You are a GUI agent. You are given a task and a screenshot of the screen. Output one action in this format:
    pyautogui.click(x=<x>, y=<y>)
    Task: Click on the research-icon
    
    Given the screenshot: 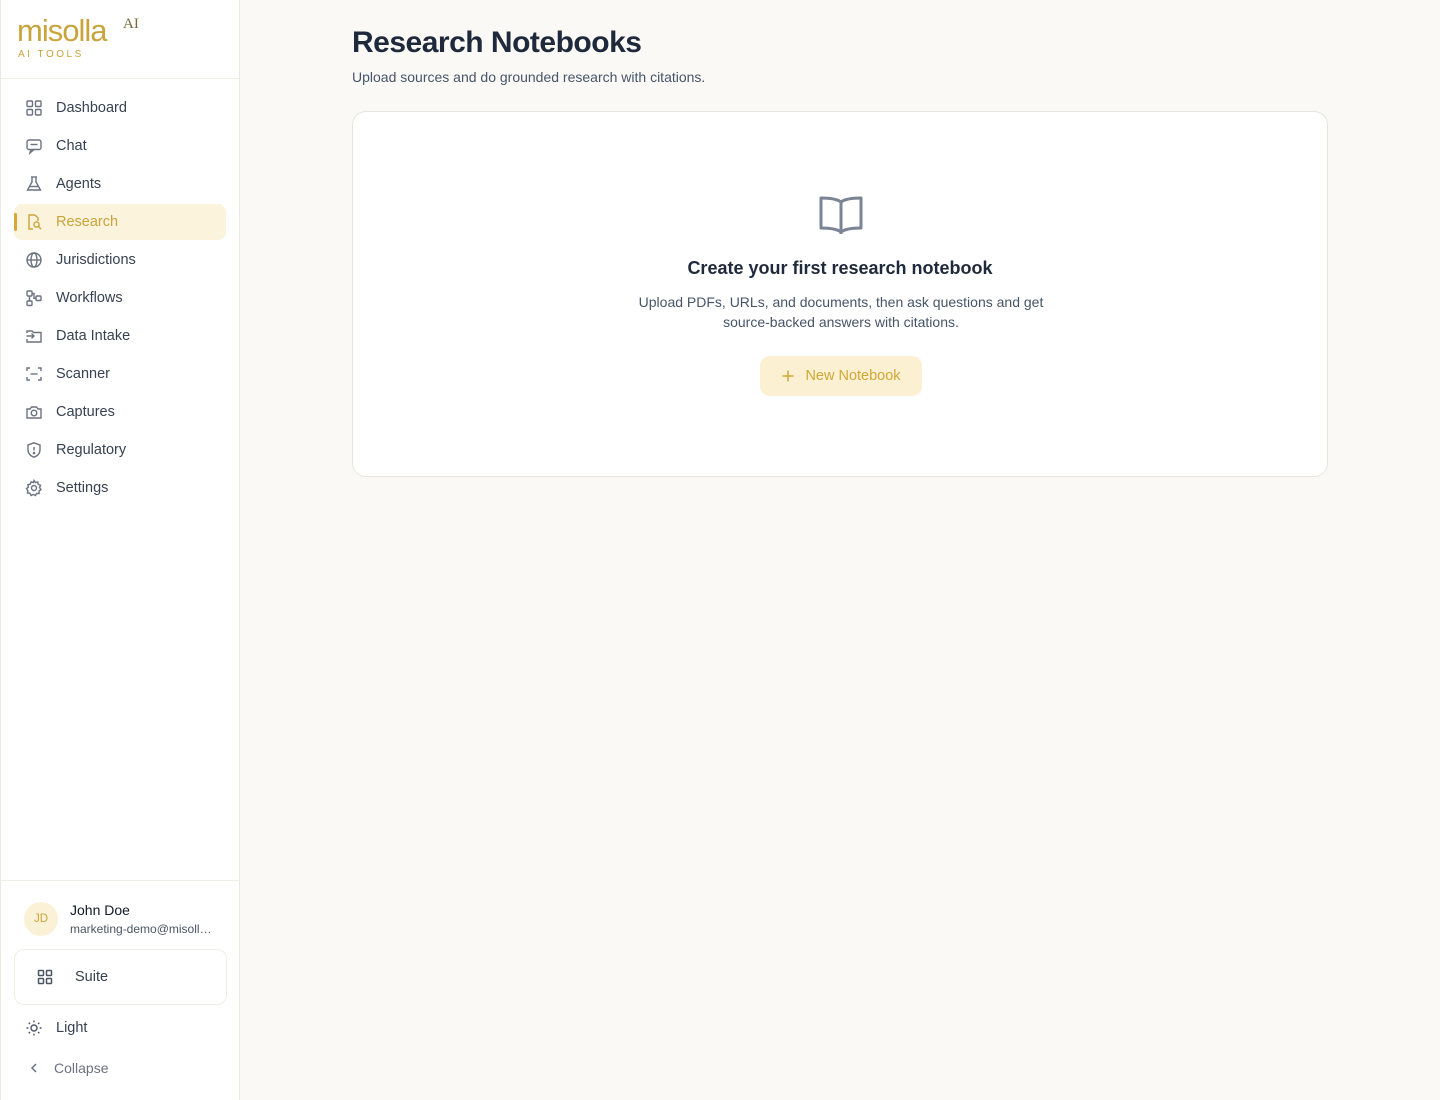 What is the action you would take?
    pyautogui.click(x=34, y=222)
    